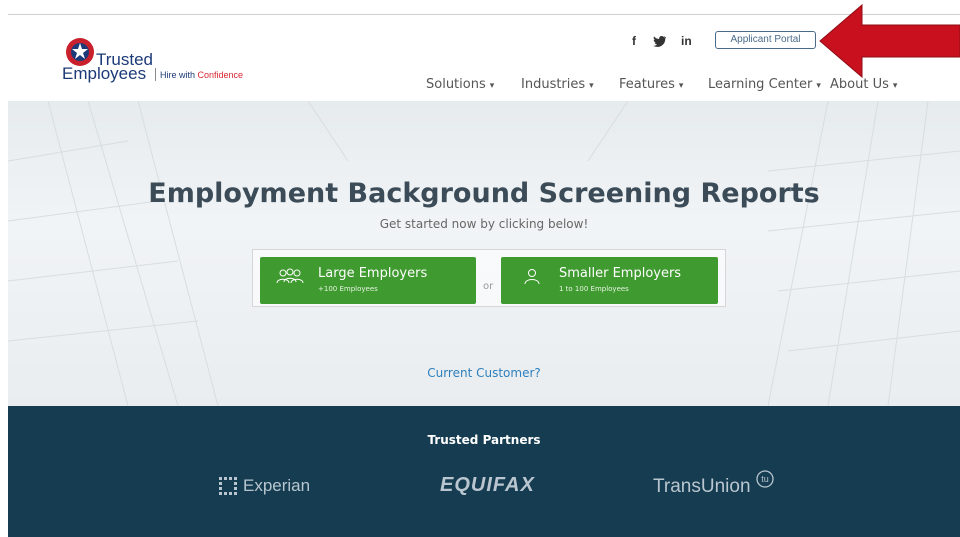  I want to click on svg-text: tu, so click(765, 479).